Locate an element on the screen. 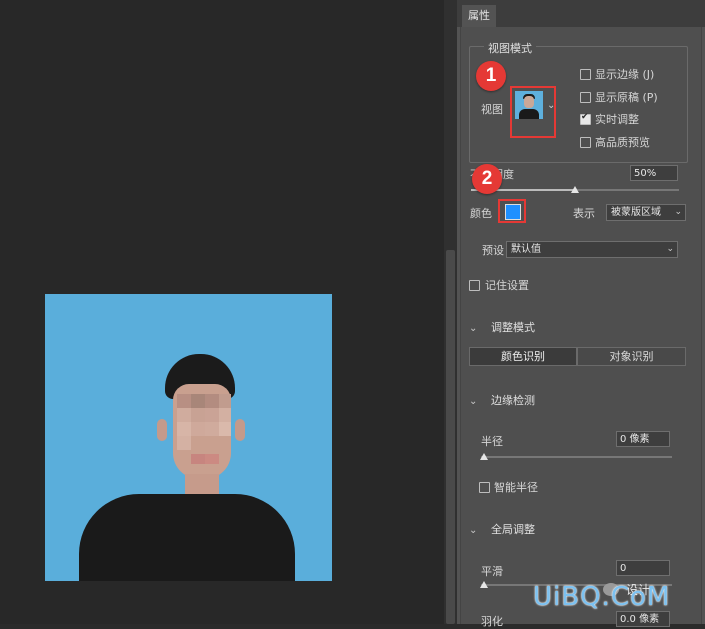 This screenshot has height=629, width=705. adjust-mode-title: 调整模式 is located at coordinates (513, 327).